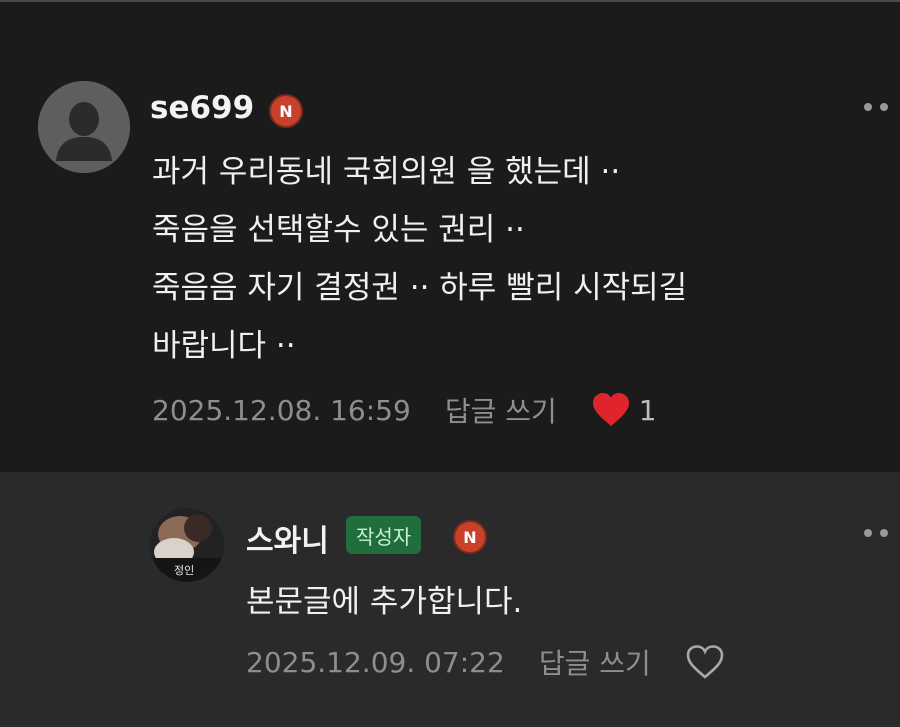  I want to click on profile-photo-icon: 정인, so click(187, 545).